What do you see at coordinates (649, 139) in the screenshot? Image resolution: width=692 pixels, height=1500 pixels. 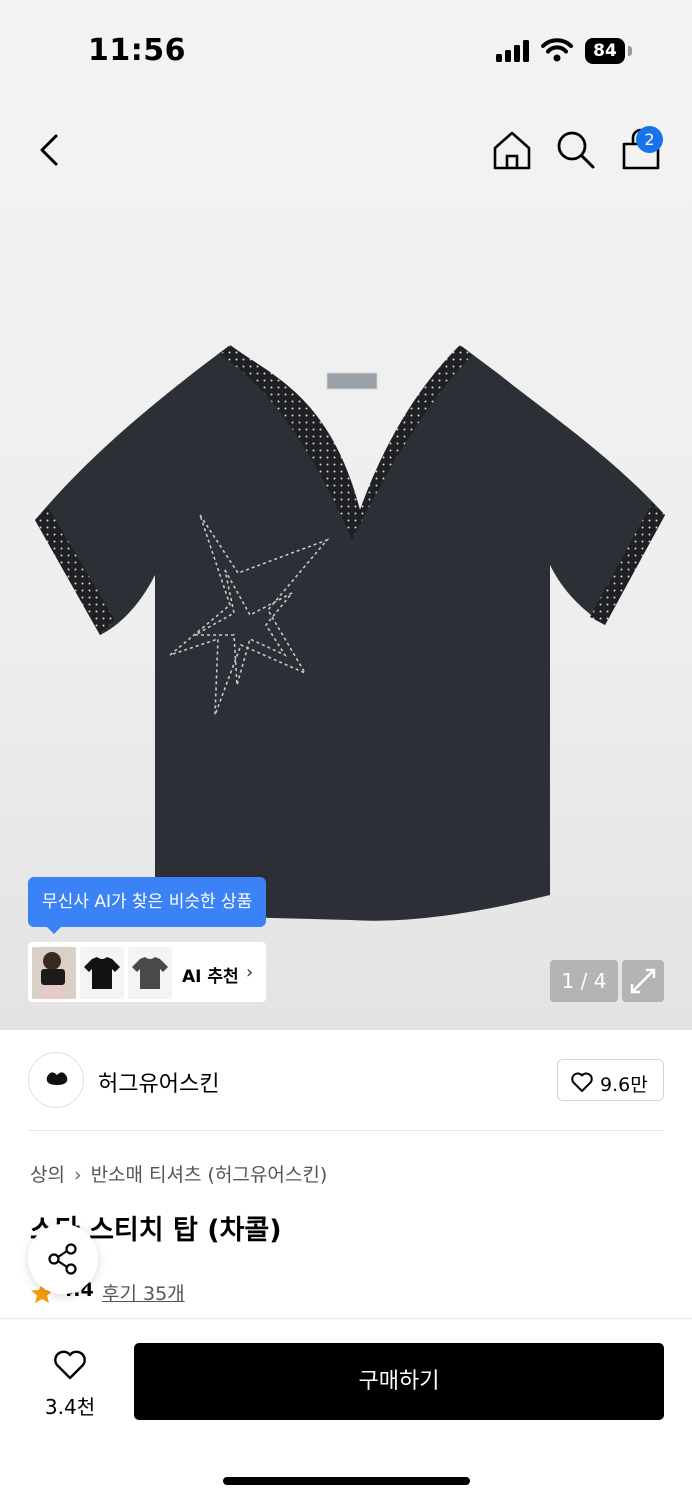 I see `cart-count-badge: 2` at bounding box center [649, 139].